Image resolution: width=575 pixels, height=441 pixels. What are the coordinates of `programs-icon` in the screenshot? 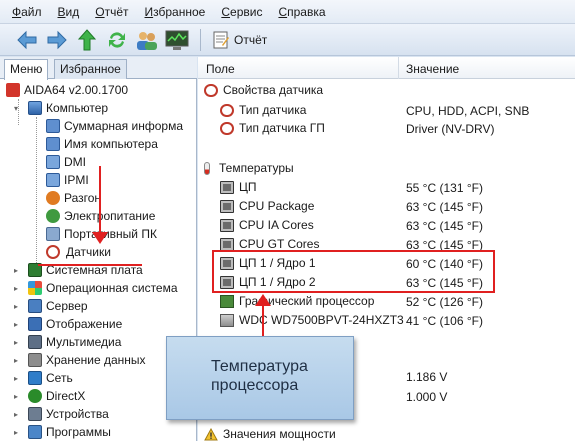 It's located at (35, 432).